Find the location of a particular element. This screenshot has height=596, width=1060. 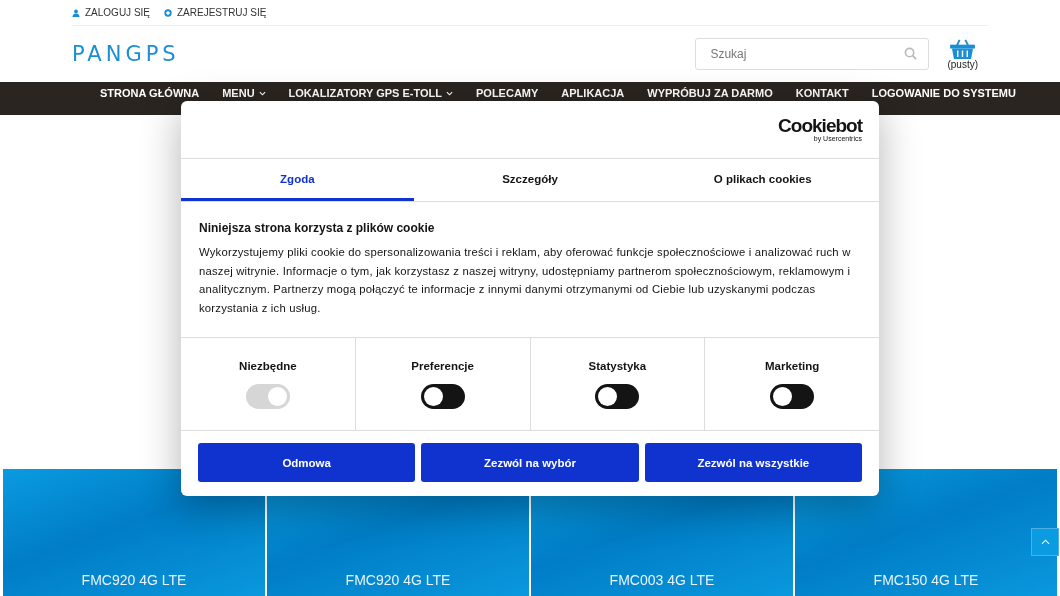

logo: PANGPS is located at coordinates (126, 54).